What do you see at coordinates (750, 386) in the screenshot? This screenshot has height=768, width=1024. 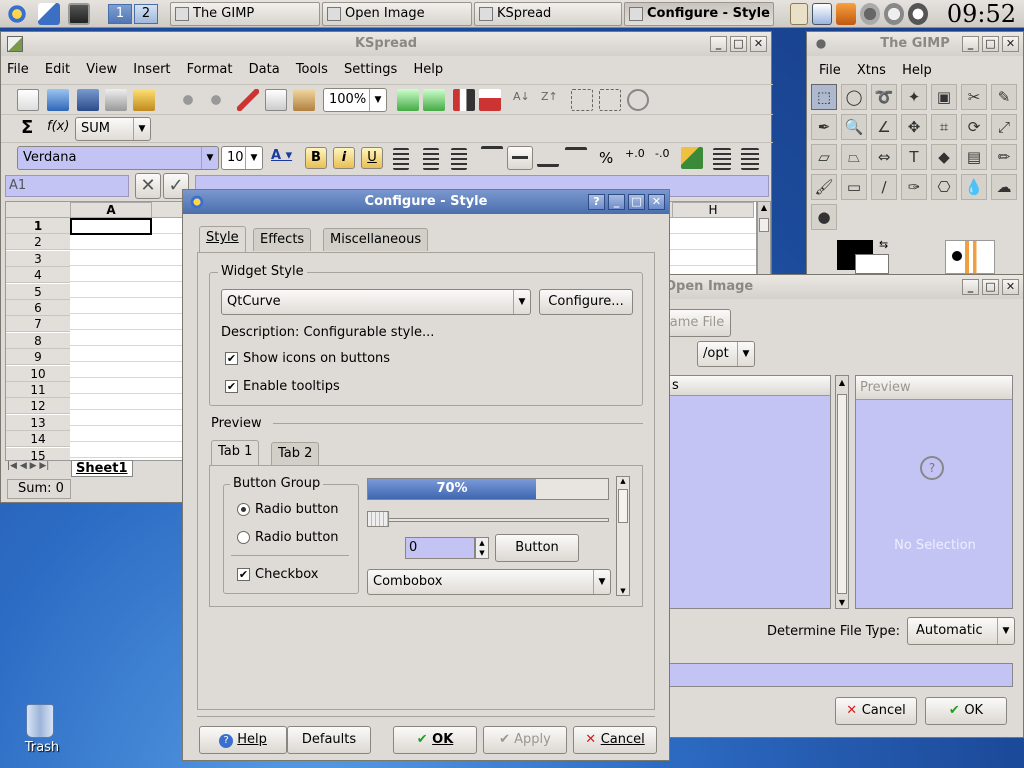 I see `file-list-header: s` at bounding box center [750, 386].